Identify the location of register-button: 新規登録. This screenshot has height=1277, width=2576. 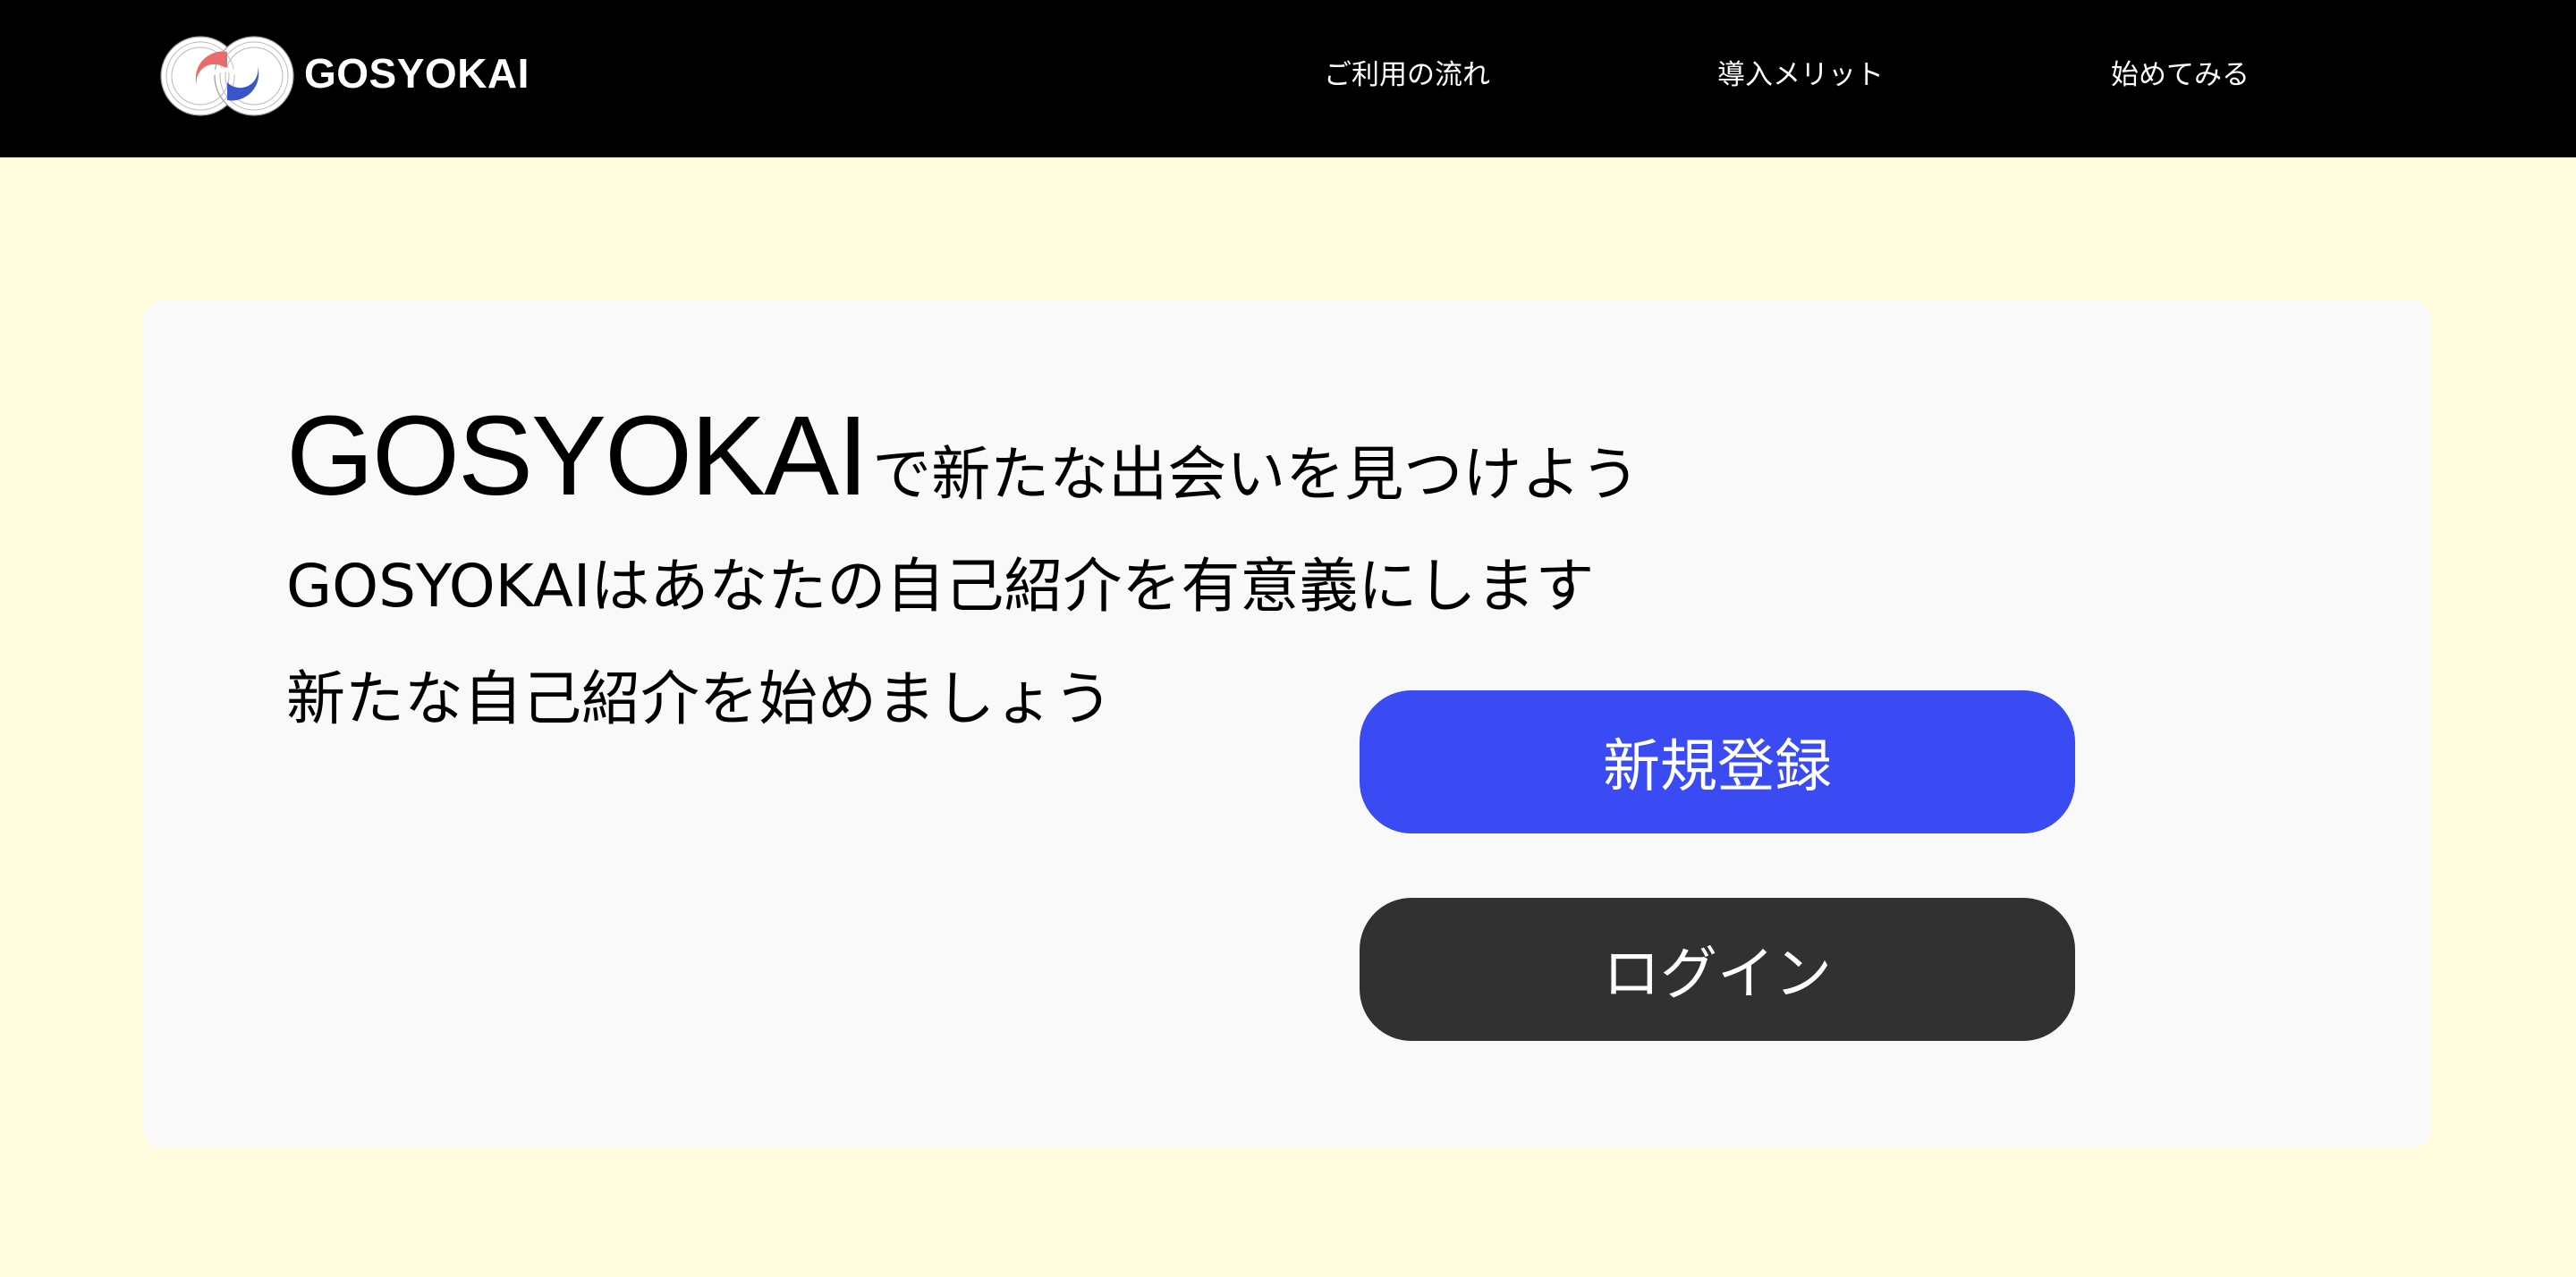
(1717, 761).